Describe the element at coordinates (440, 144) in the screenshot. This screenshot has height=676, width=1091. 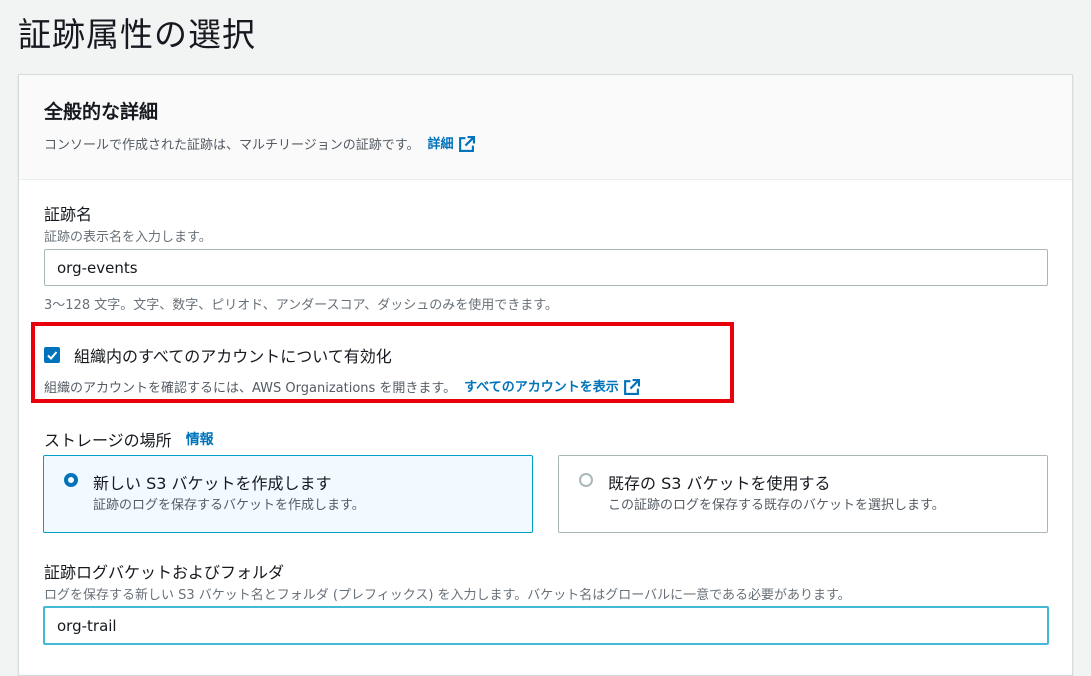
I see `learn-more-label: 詳細` at that location.